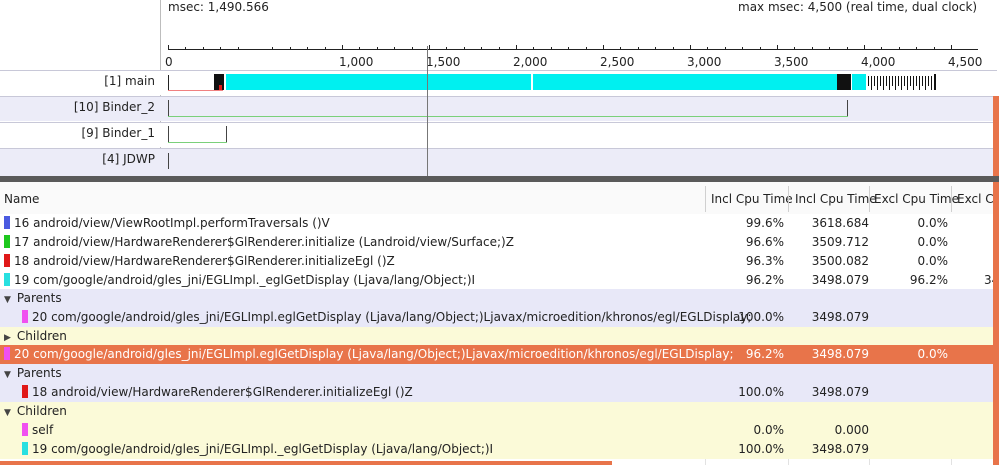 The image size is (999, 465). I want to click on horizontal-scrollbar, so click(306, 463).